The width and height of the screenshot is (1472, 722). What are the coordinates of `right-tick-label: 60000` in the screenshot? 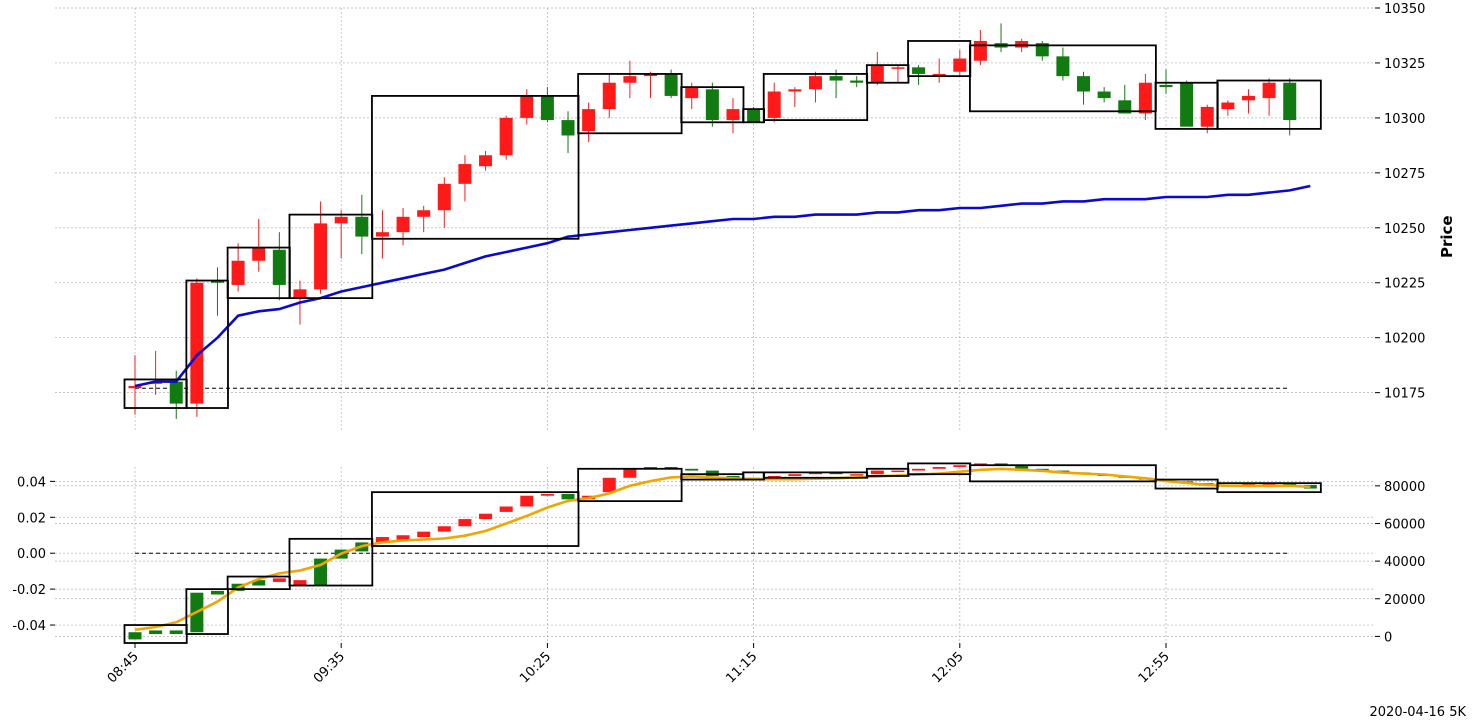 It's located at (1404, 524).